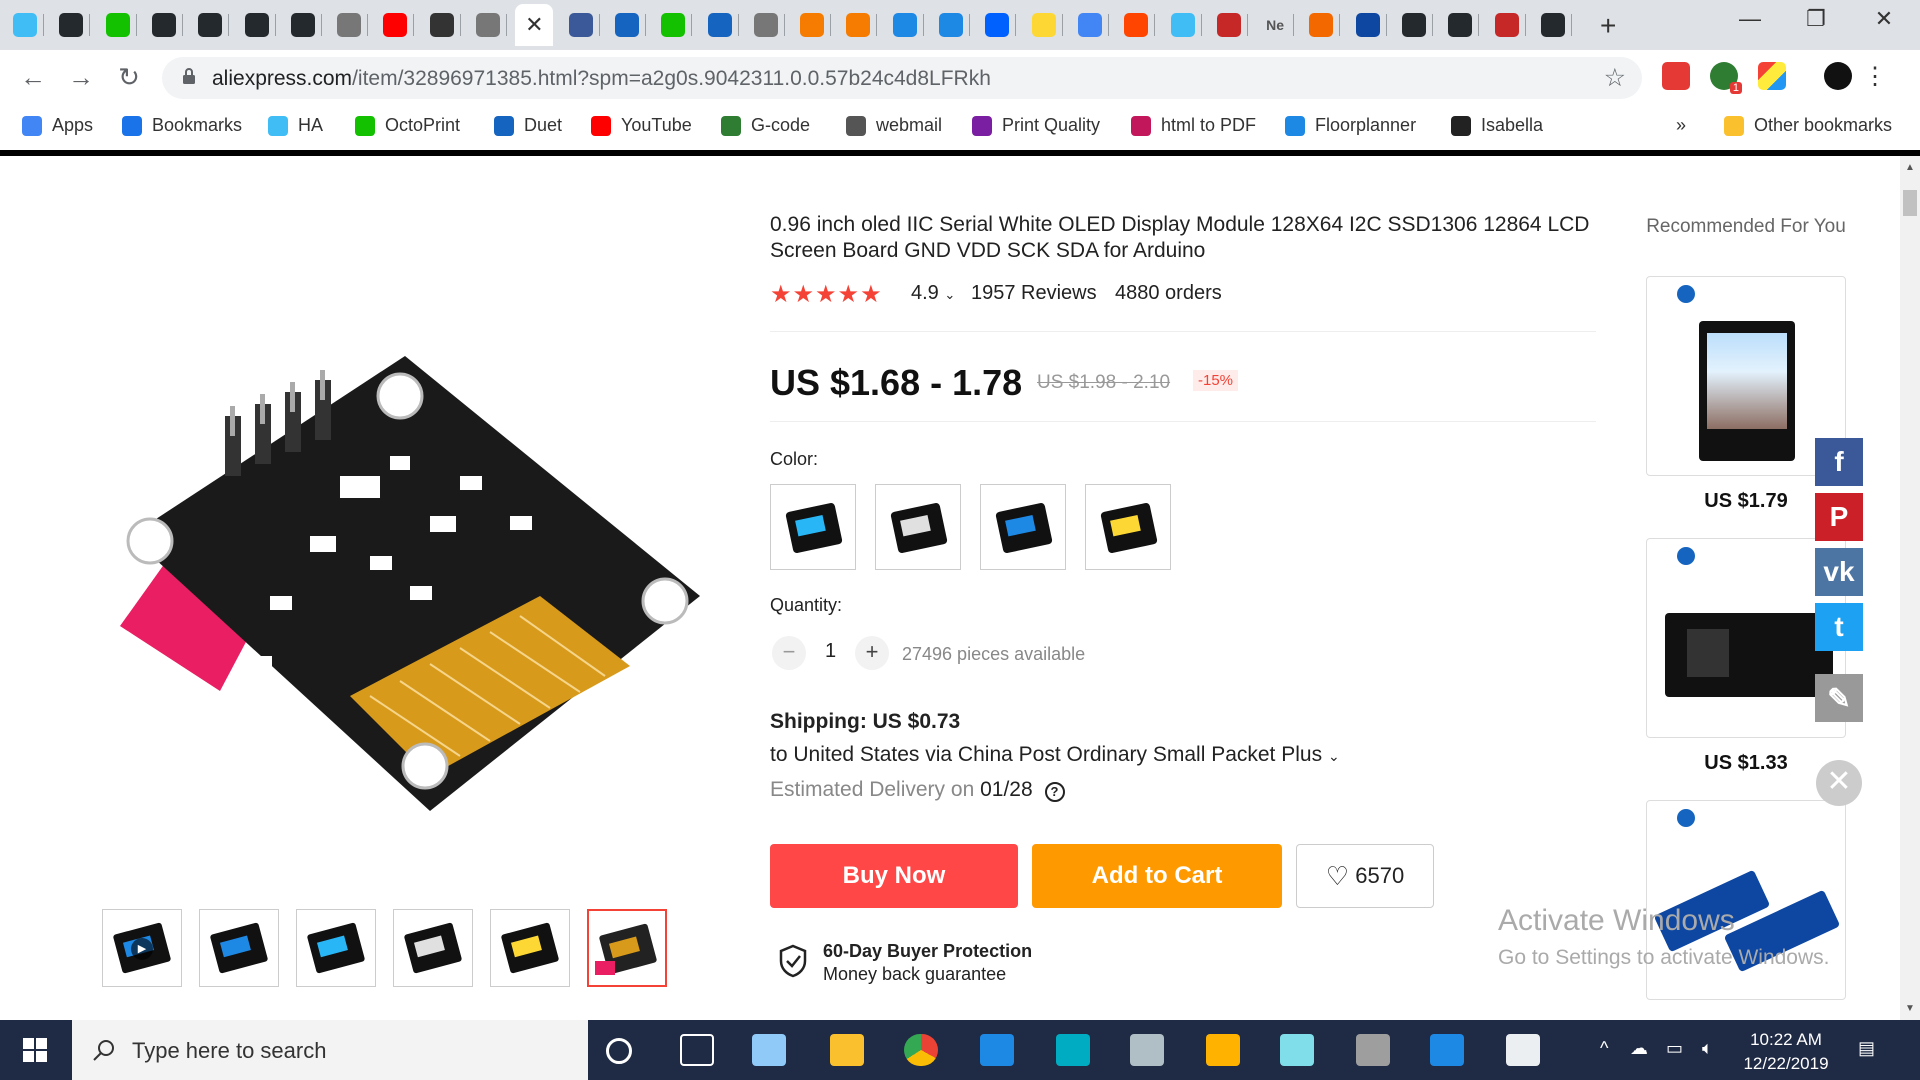 Image resolution: width=1920 pixels, height=1080 pixels. What do you see at coordinates (1786, 1052) in the screenshot?
I see `taskbar-clock: 10:22 AM 12/22/2019` at bounding box center [1786, 1052].